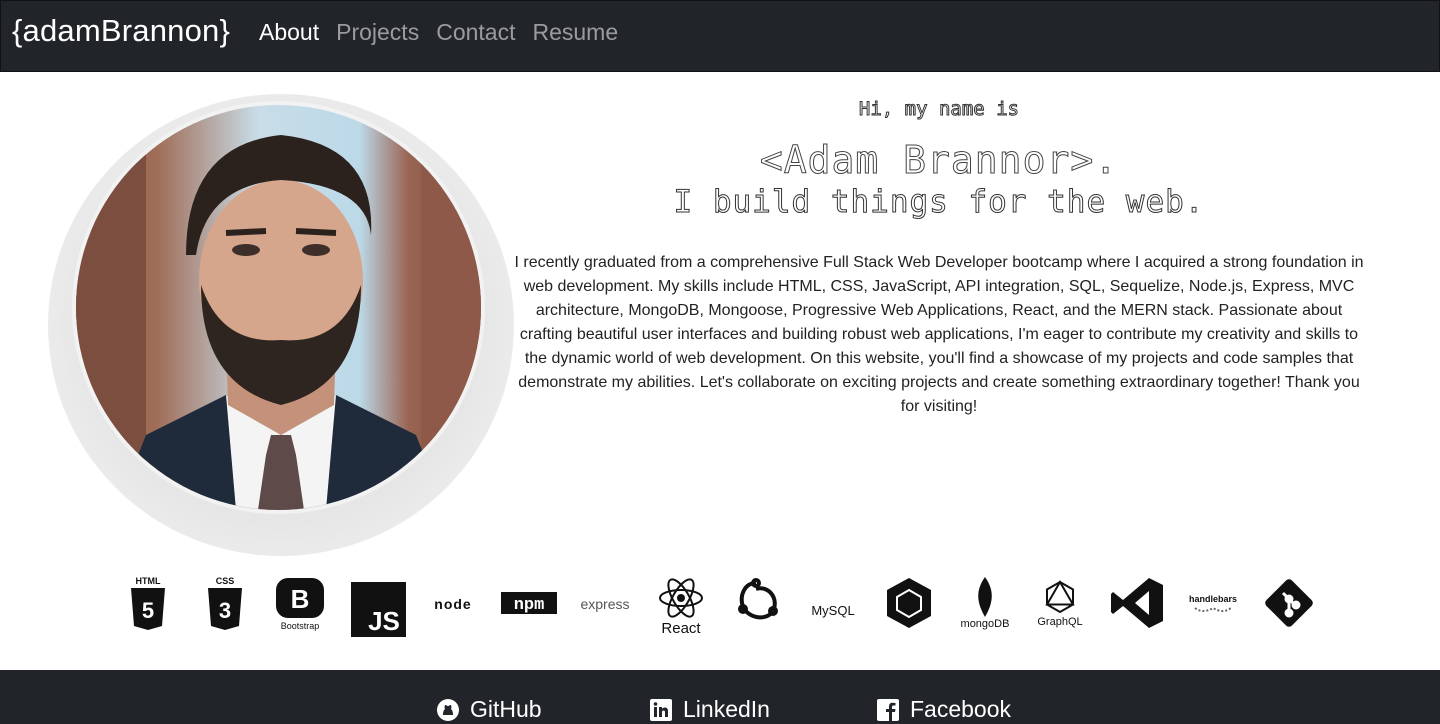  I want to click on react-icon: React, so click(681, 607).